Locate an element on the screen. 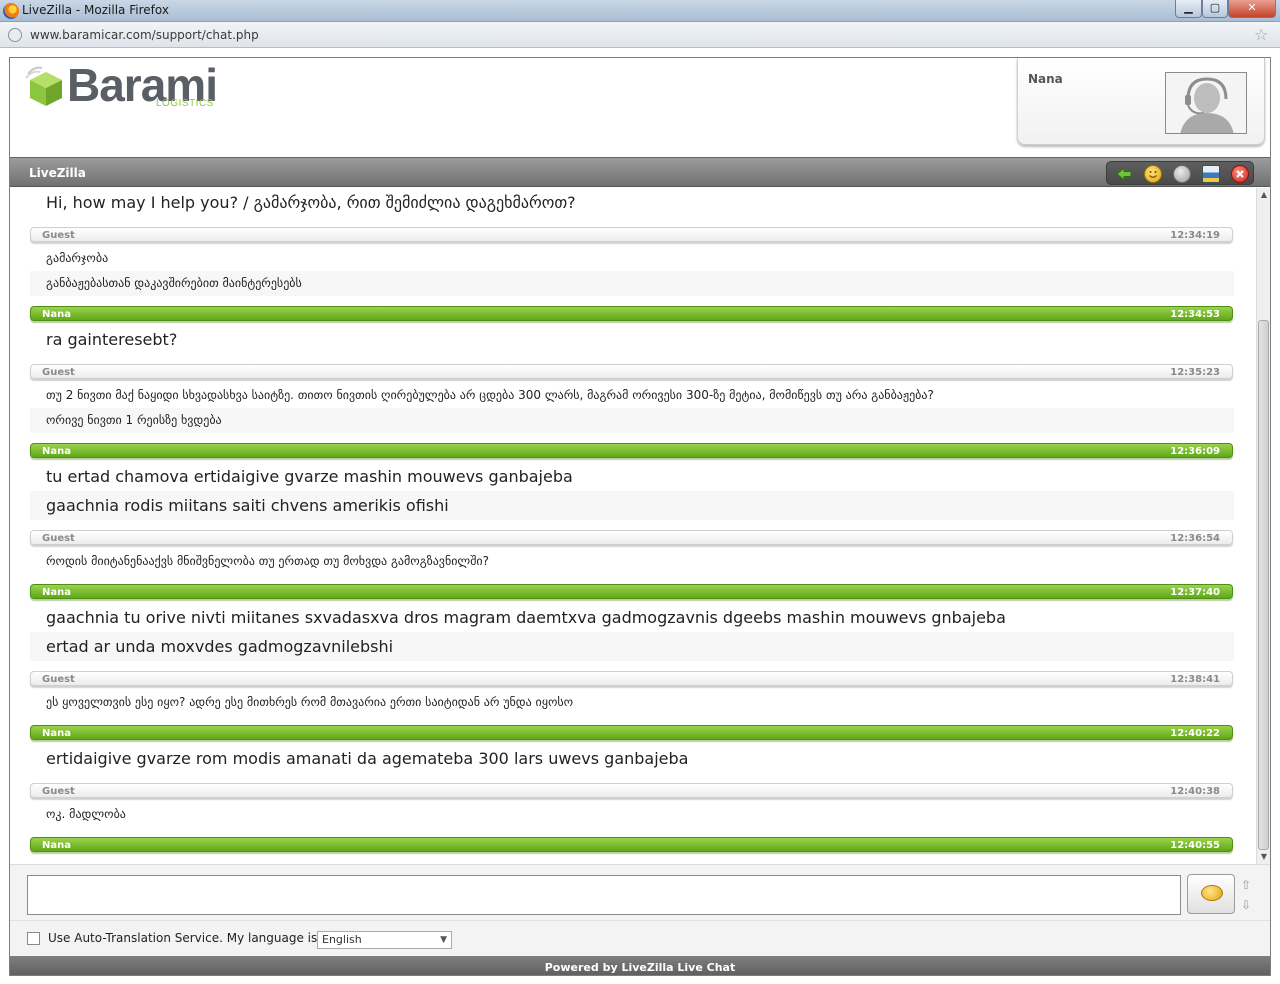 The image size is (1280, 984). operator-message-header: Nana 12:40:55 is located at coordinates (631, 844).